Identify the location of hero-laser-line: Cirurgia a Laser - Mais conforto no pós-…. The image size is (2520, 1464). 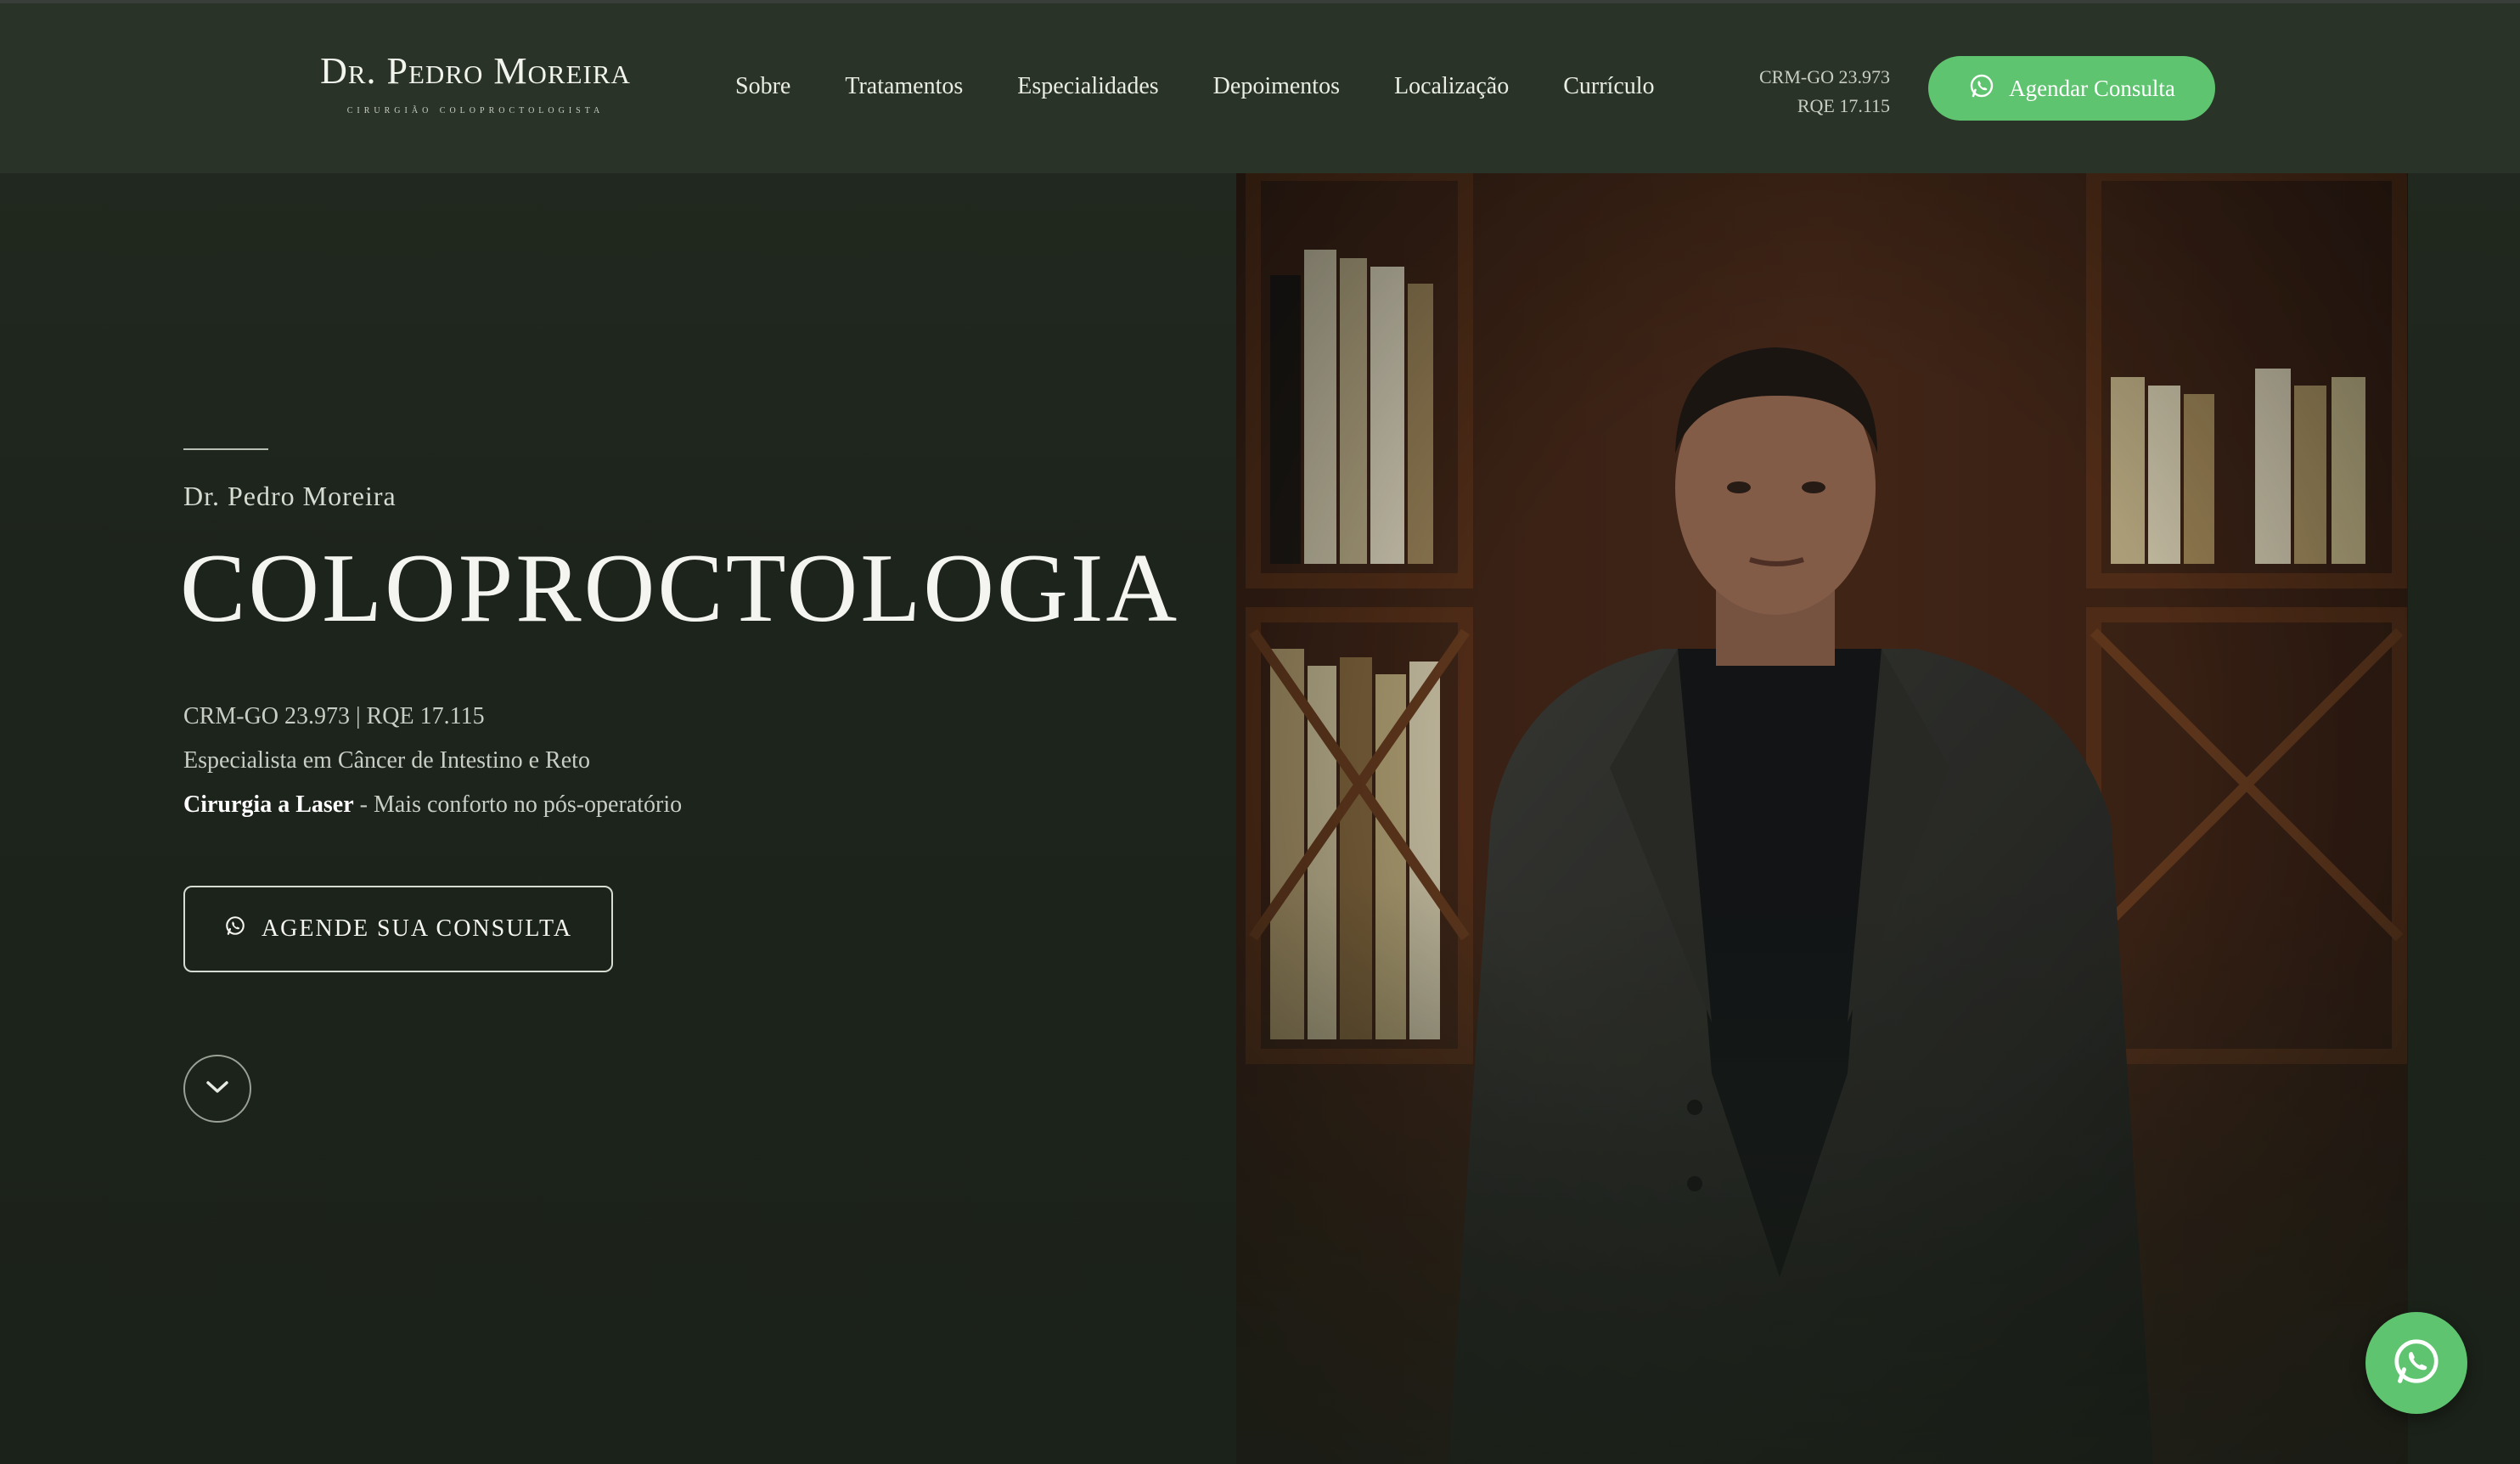
(433, 805).